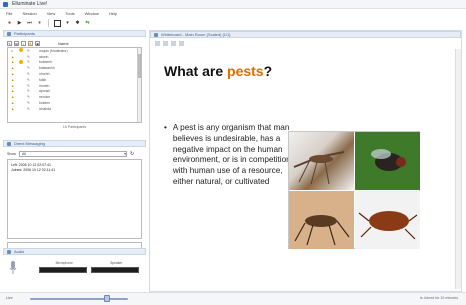 The height and width of the screenshot is (305, 466). What do you see at coordinates (30, 4) in the screenshot?
I see `window-title: Elluminate Live!` at bounding box center [30, 4].